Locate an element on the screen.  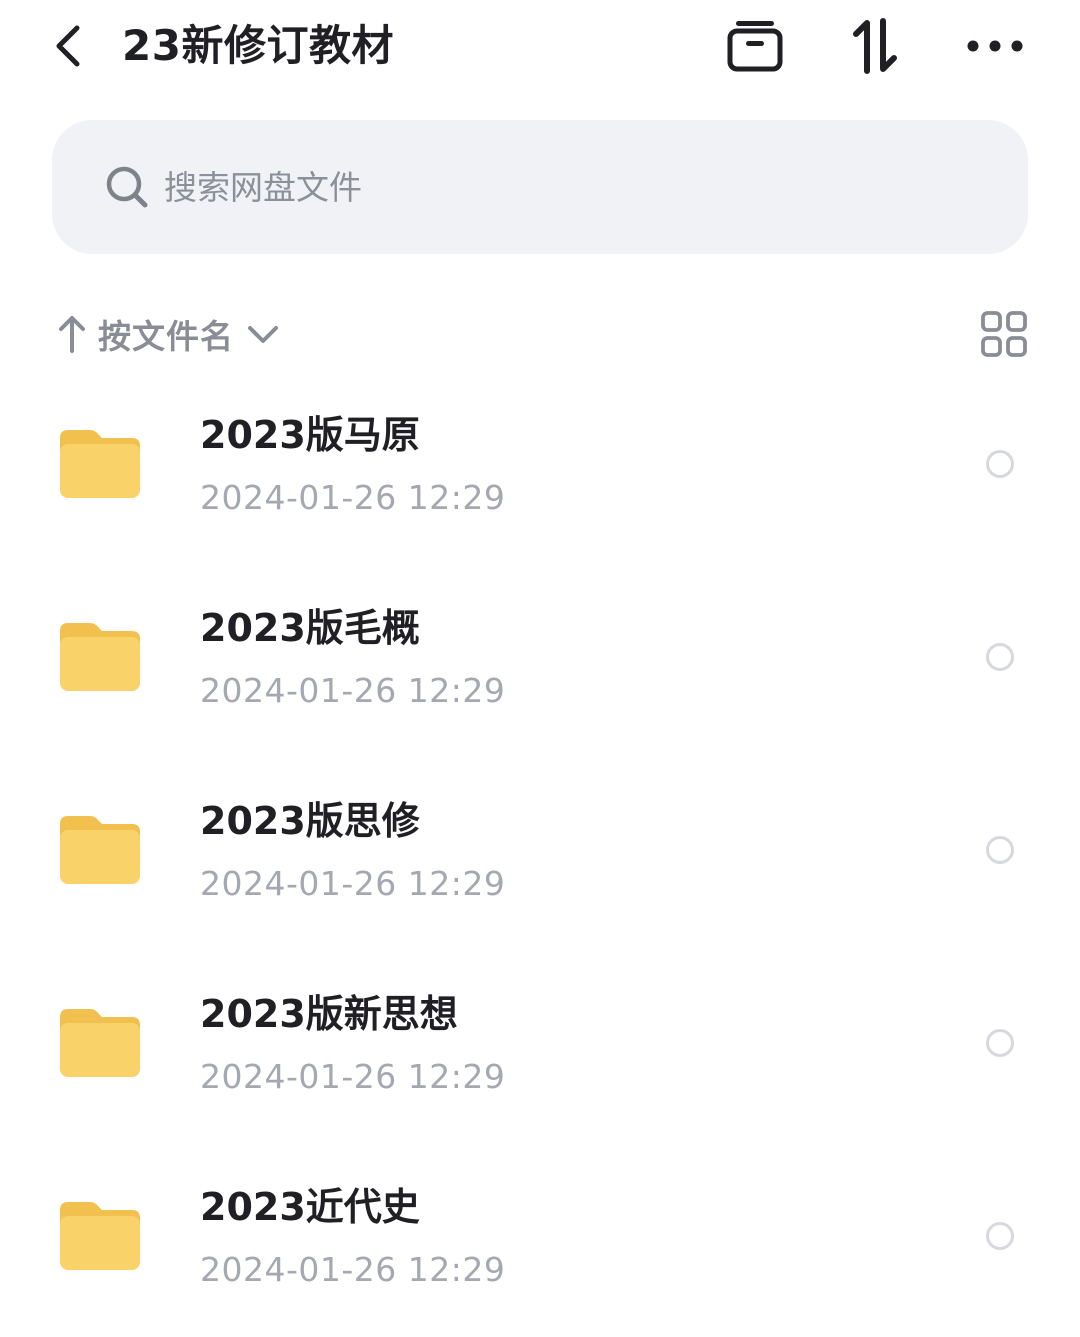
sort-label: 按文件名 is located at coordinates (166, 336).